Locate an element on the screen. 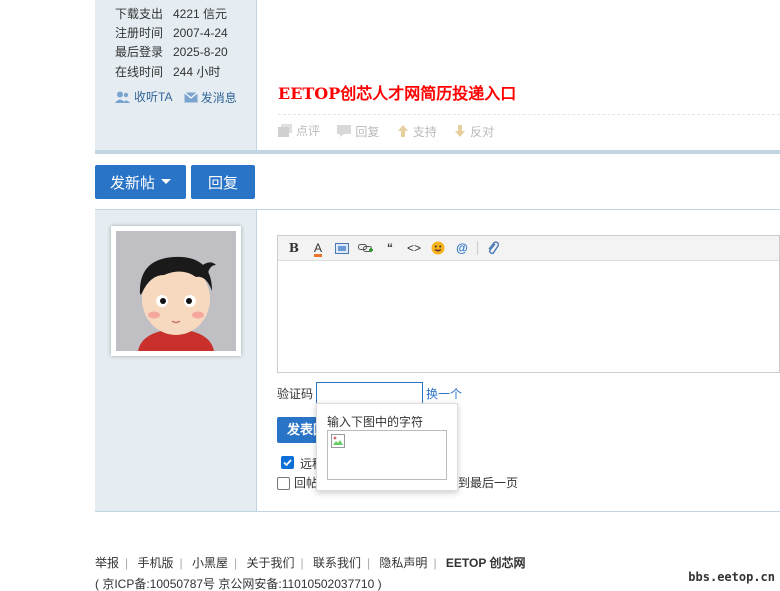  footer-link-report: 举报 is located at coordinates (107, 563).